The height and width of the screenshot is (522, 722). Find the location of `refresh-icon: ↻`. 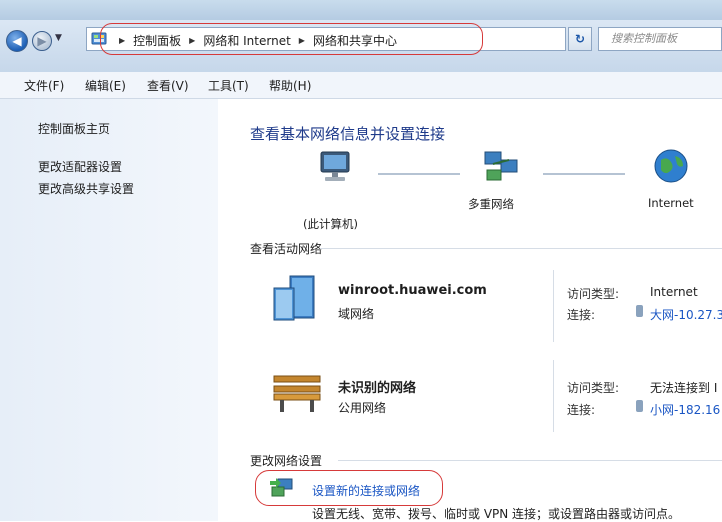

refresh-icon: ↻ is located at coordinates (580, 39).